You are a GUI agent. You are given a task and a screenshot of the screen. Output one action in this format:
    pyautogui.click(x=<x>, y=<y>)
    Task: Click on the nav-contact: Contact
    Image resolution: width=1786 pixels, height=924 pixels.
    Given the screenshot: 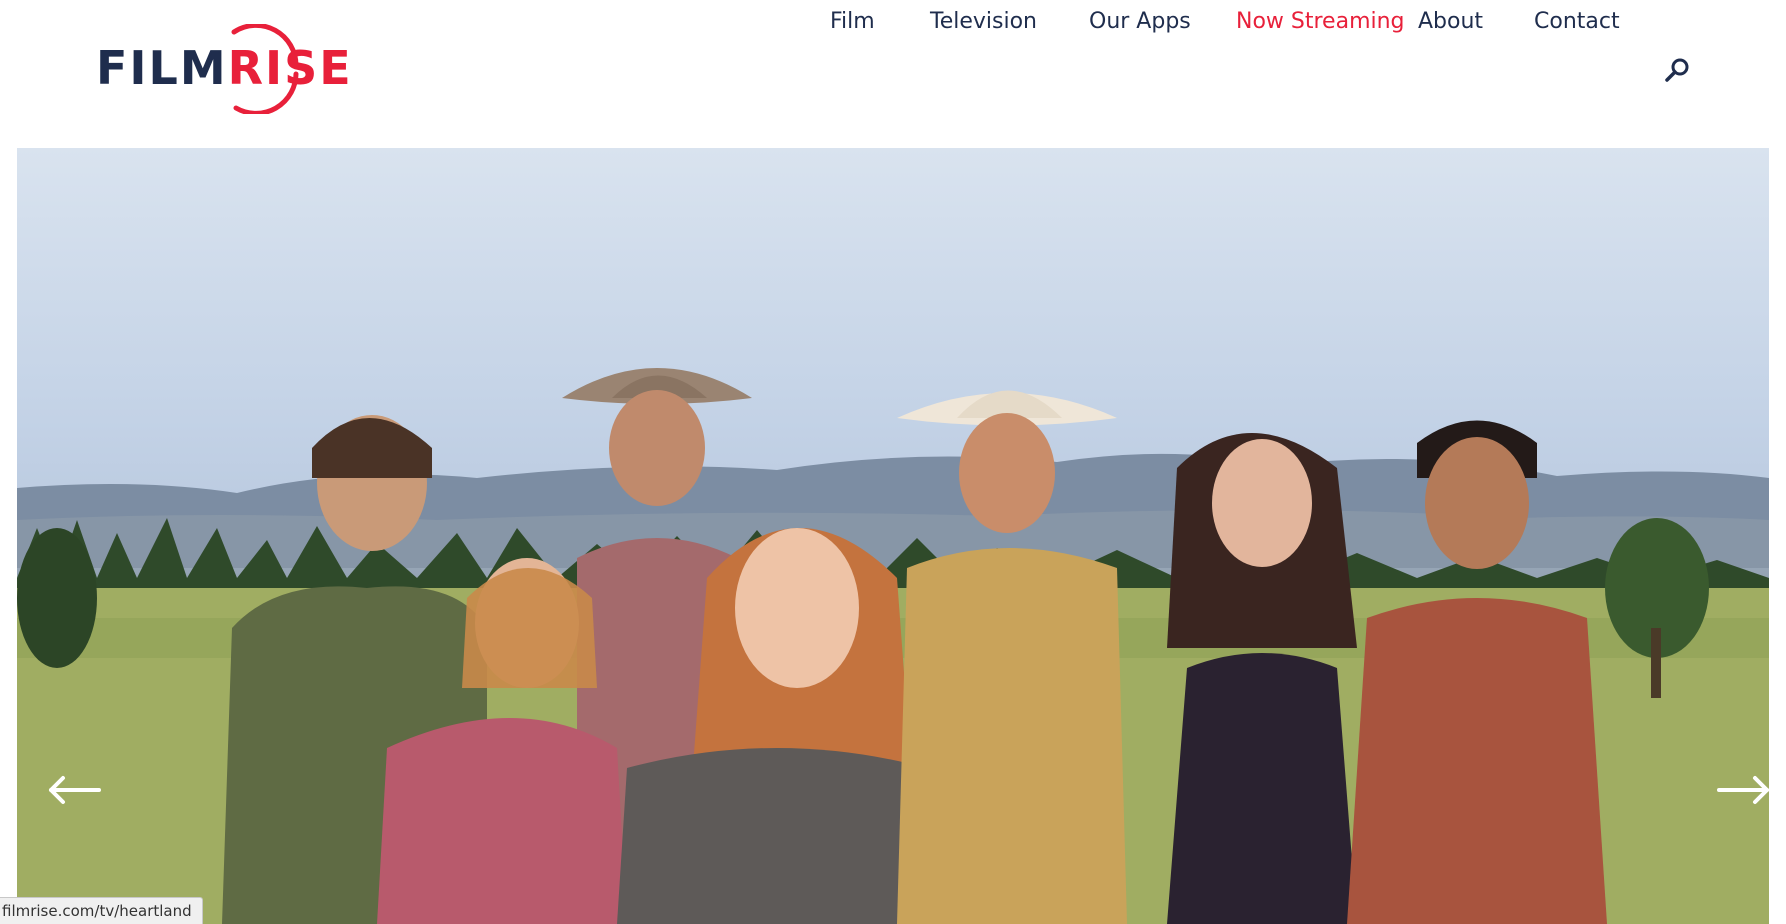 What is the action you would take?
    pyautogui.click(x=1577, y=22)
    